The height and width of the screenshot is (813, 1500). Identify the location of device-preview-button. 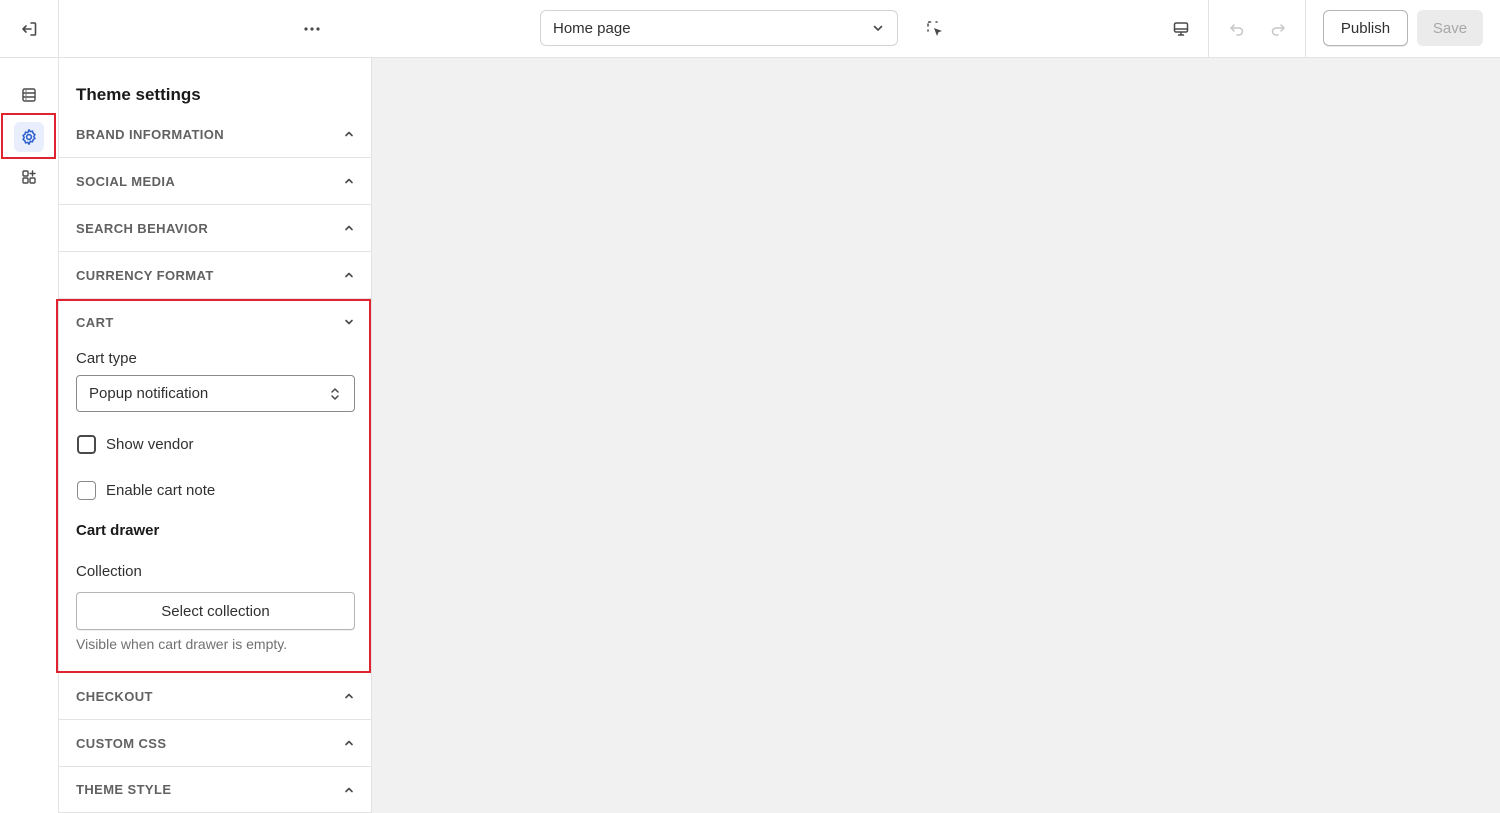
(1181, 29).